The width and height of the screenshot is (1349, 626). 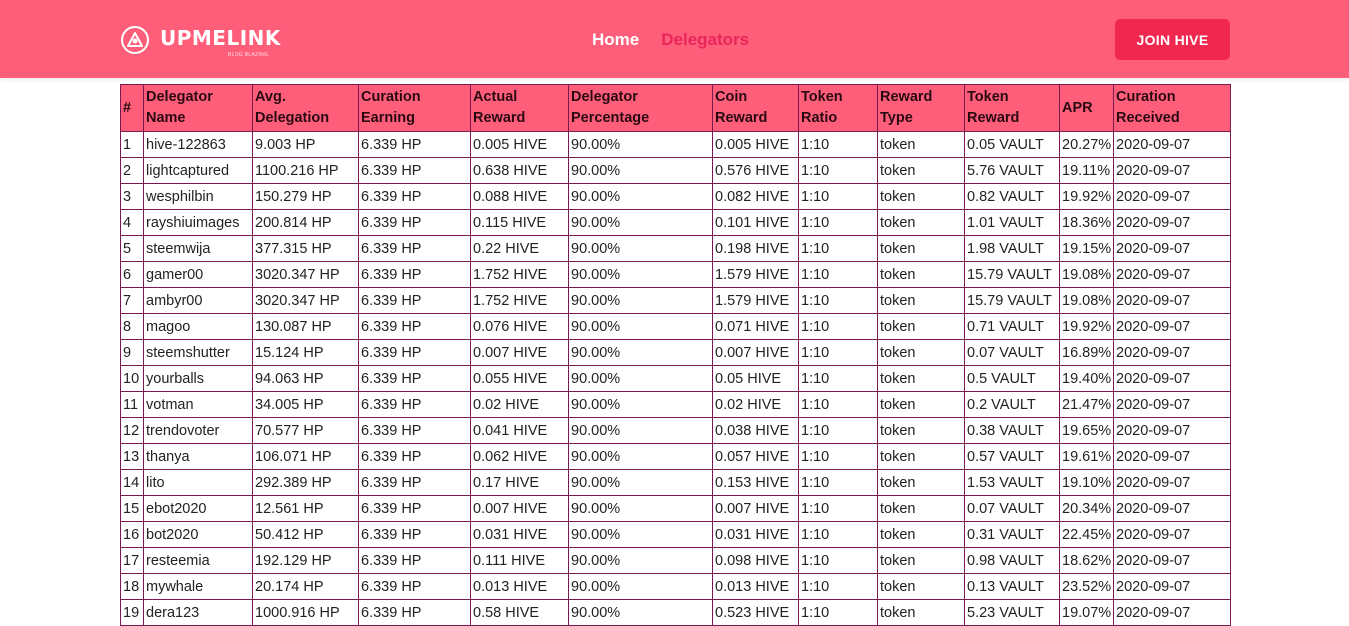 What do you see at coordinates (640, 108) in the screenshot?
I see `column-header: Delegator Percentage` at bounding box center [640, 108].